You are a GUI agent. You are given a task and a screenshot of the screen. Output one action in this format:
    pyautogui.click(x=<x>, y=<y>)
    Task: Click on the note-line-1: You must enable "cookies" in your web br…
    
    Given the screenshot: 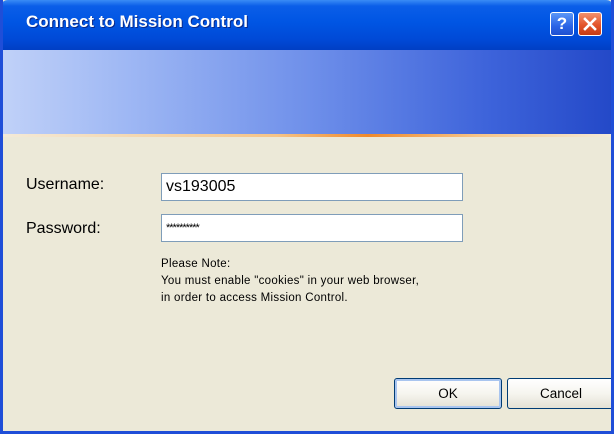 What is the action you would take?
    pyautogui.click(x=290, y=281)
    